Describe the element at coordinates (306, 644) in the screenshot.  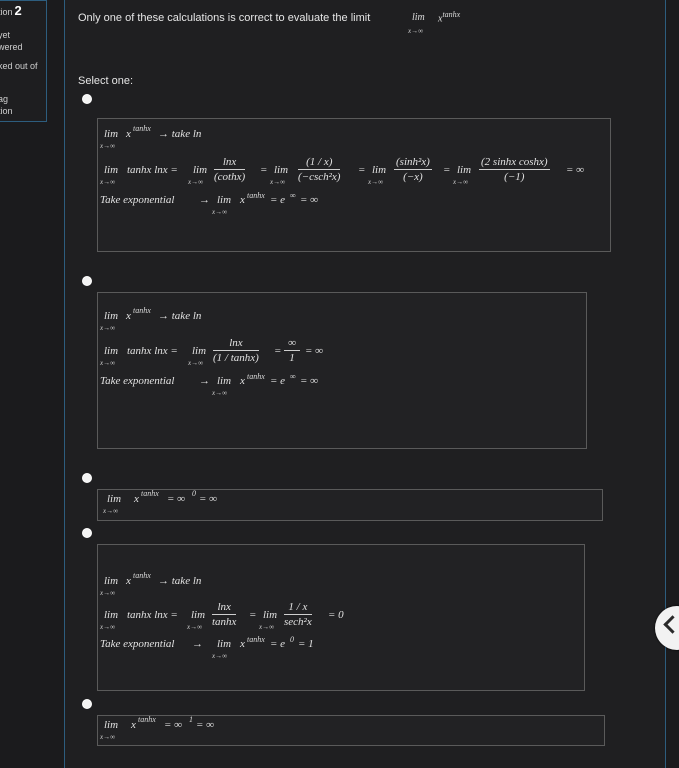
I see `result: = 1` at that location.